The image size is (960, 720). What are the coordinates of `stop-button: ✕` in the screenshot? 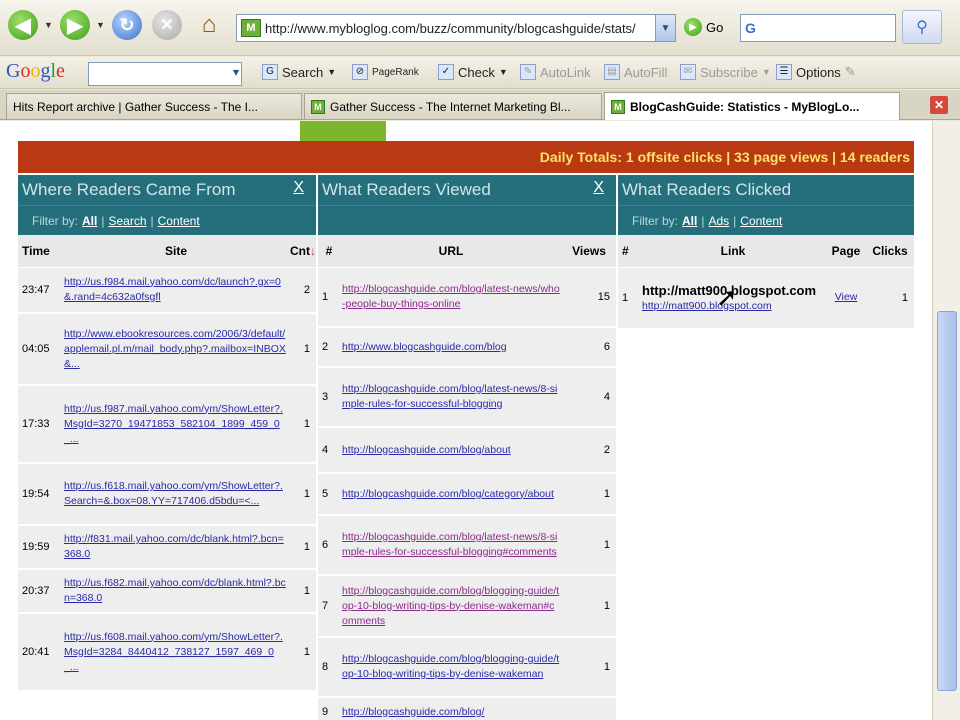 It's located at (167, 25).